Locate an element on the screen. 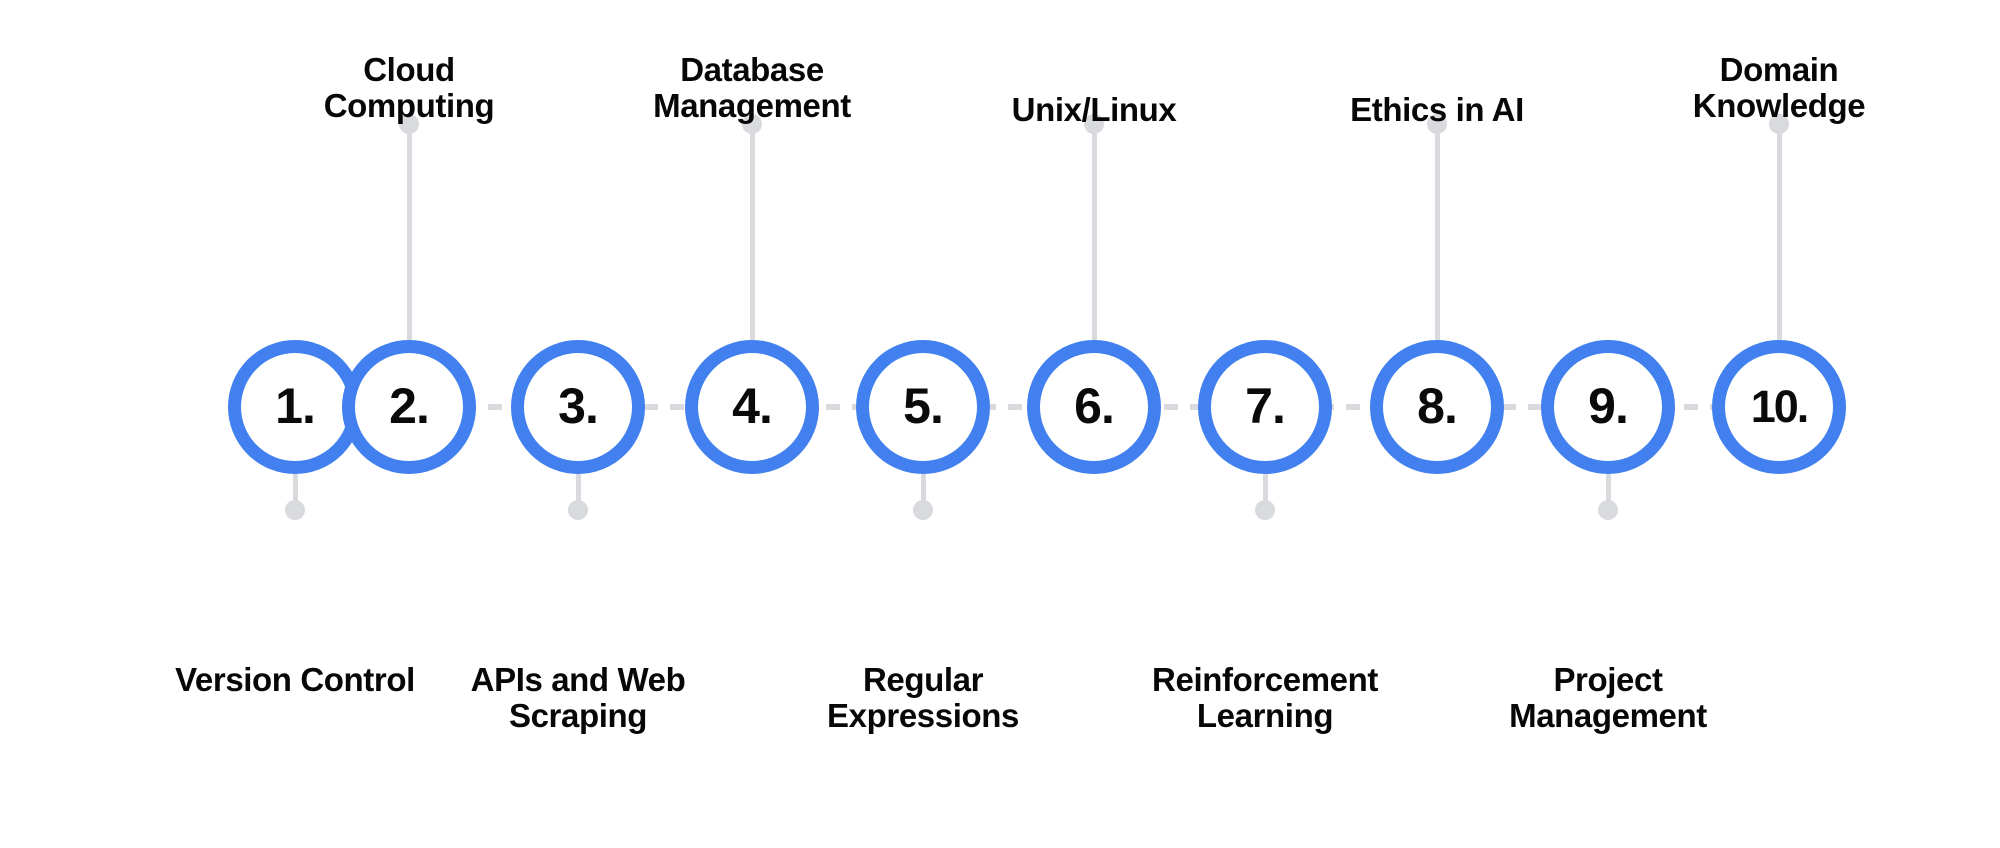 The image size is (2000, 848). timeline-node-4: 4. is located at coordinates (752, 407).